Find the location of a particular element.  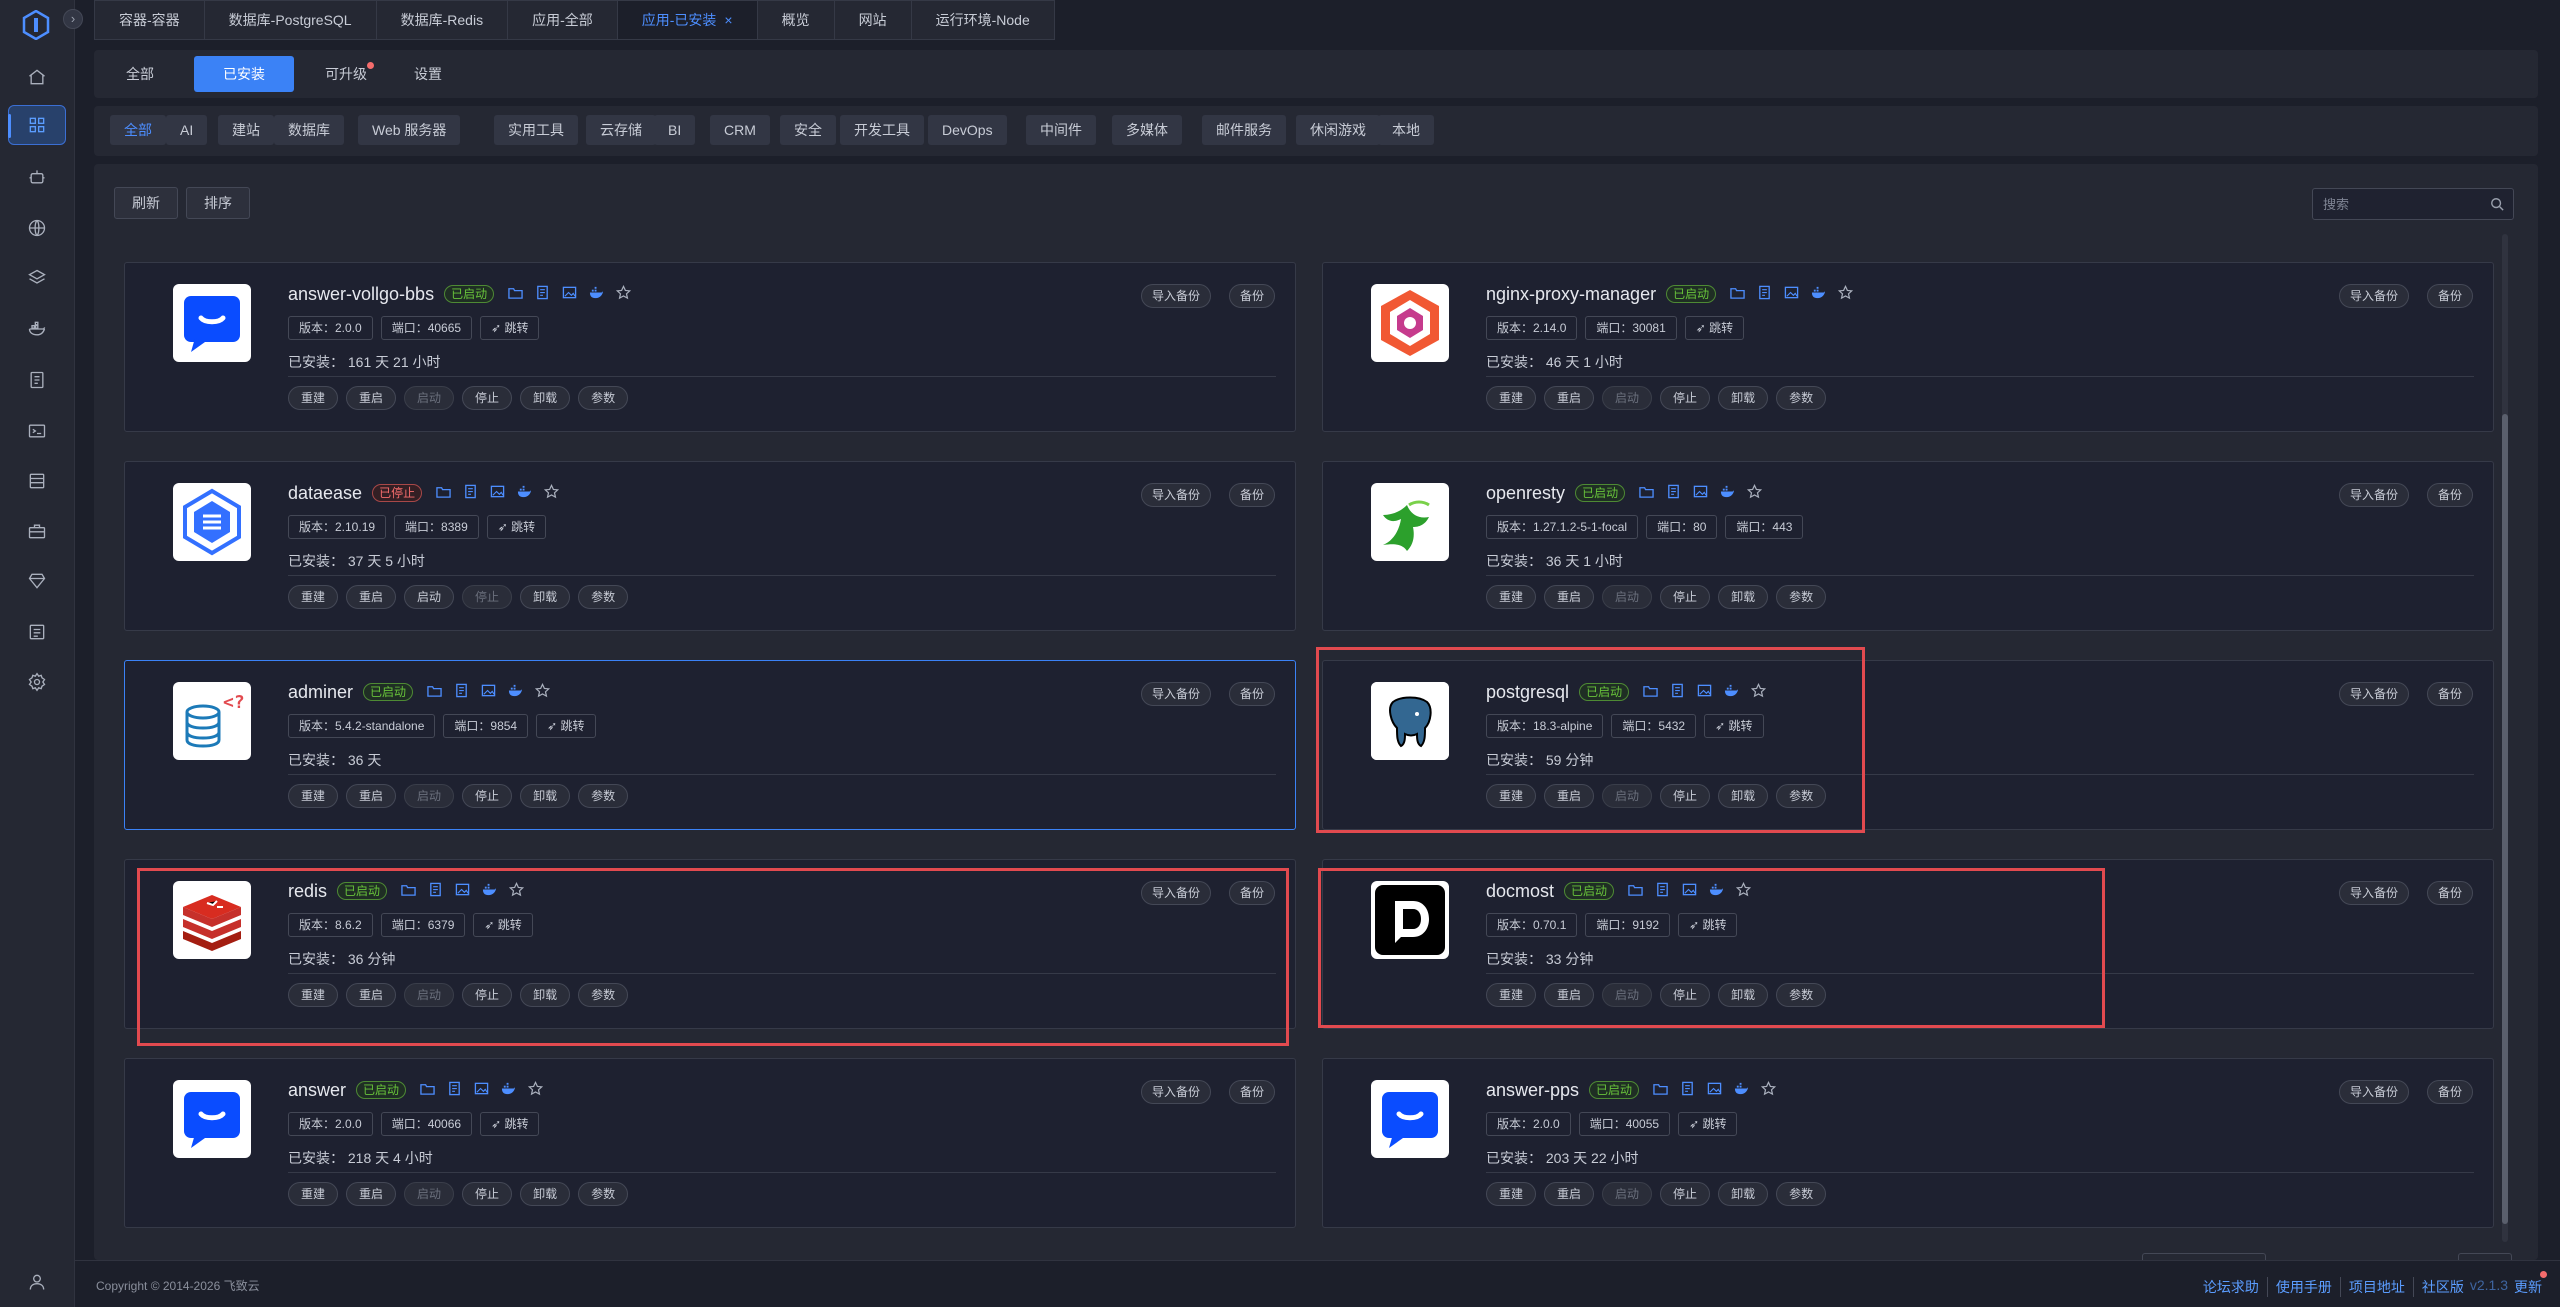

category-0: 全部 is located at coordinates (138, 130).